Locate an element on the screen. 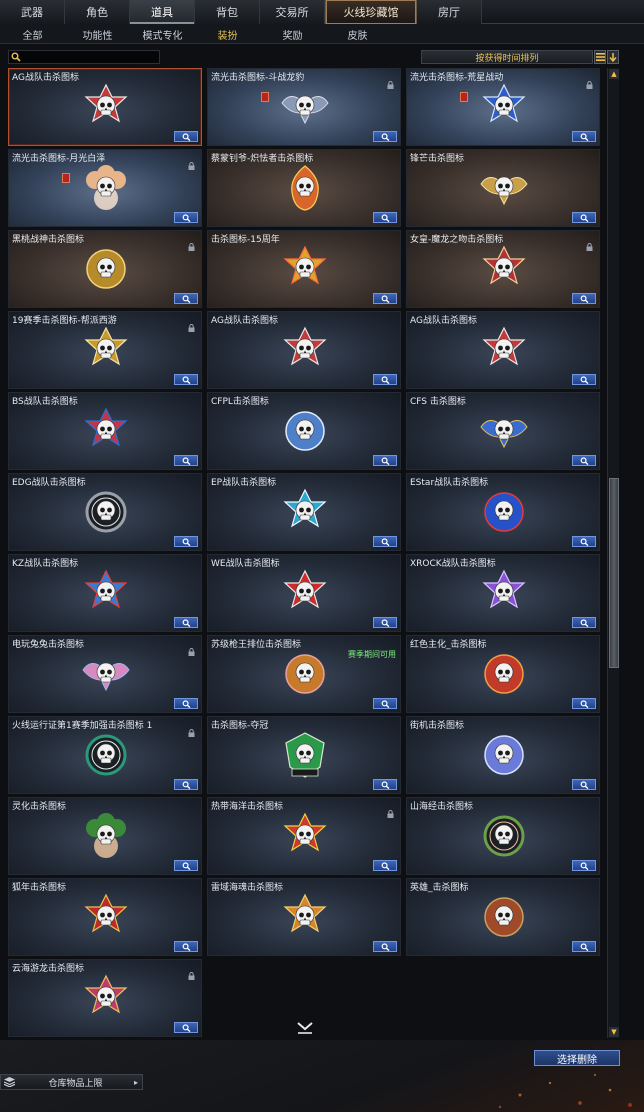  item-card: EDG战队击杀图标 is located at coordinates (105, 512).